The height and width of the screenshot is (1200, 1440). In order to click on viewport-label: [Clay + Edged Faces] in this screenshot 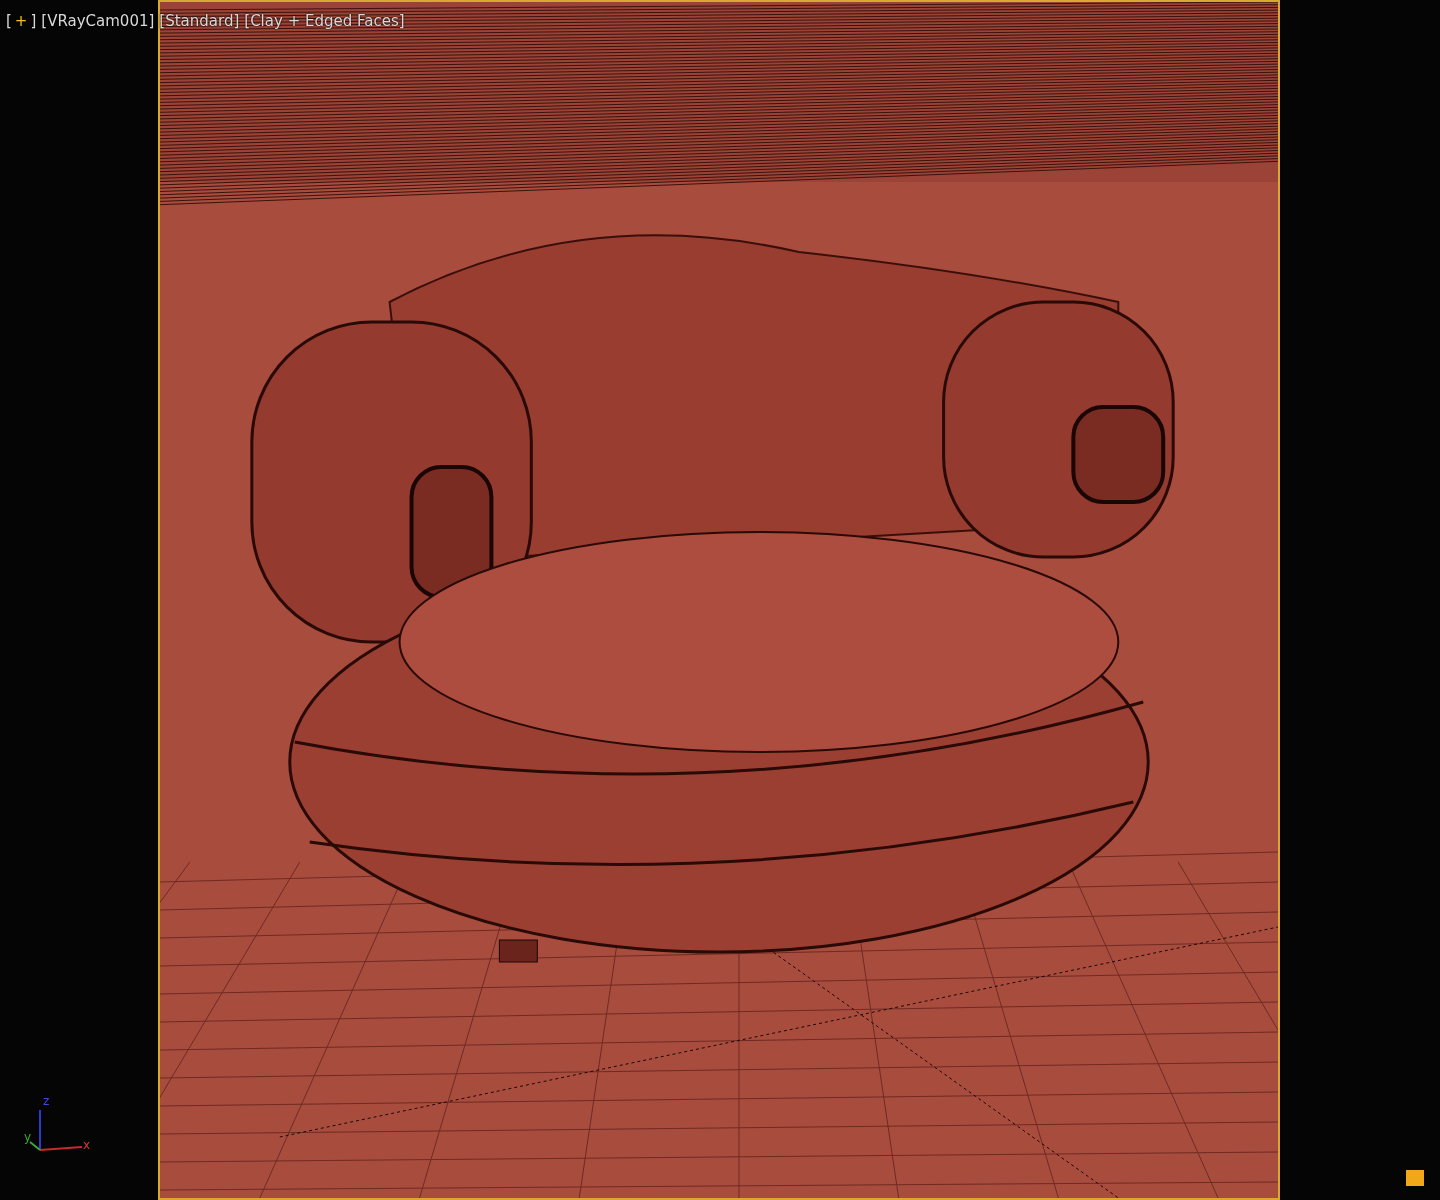, I will do `click(324, 21)`.